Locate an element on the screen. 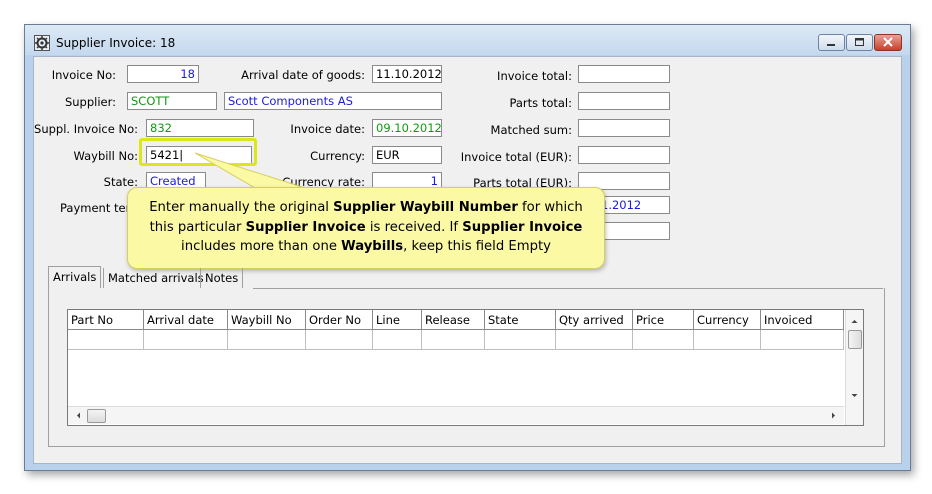  currency-field: EUR is located at coordinates (407, 155).